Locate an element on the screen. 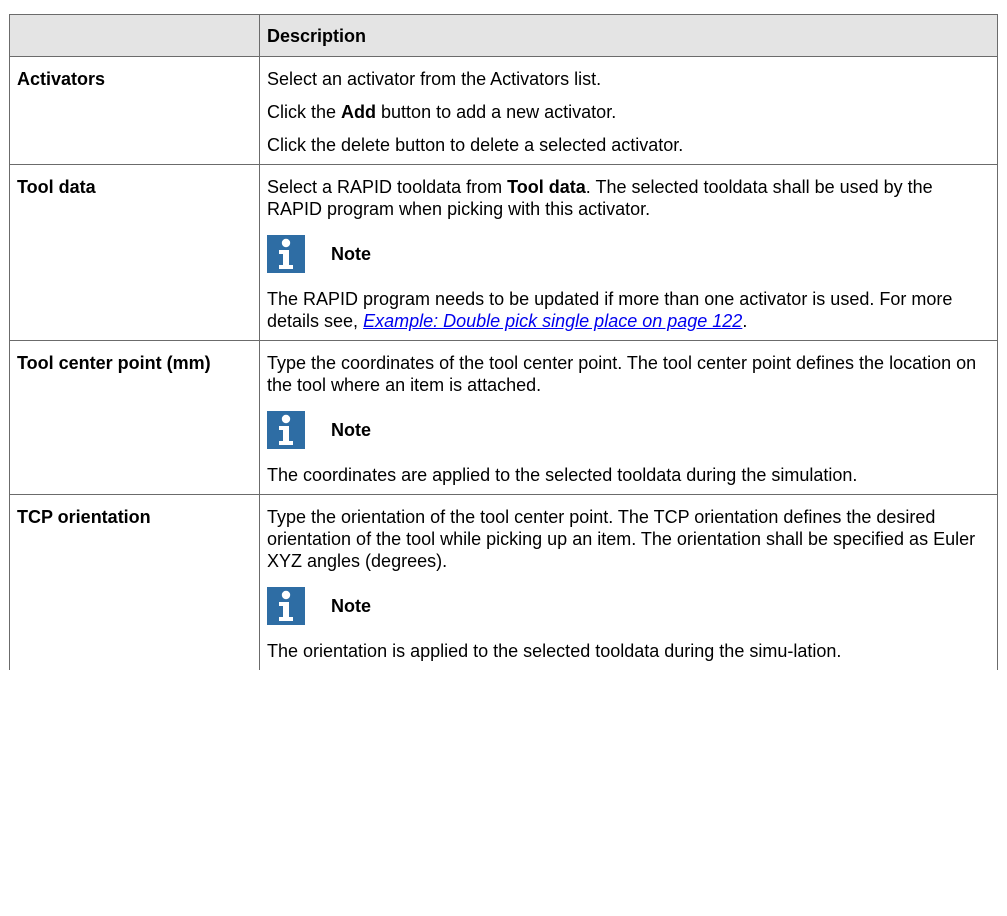  ui-term: Tool data is located at coordinates (546, 187).